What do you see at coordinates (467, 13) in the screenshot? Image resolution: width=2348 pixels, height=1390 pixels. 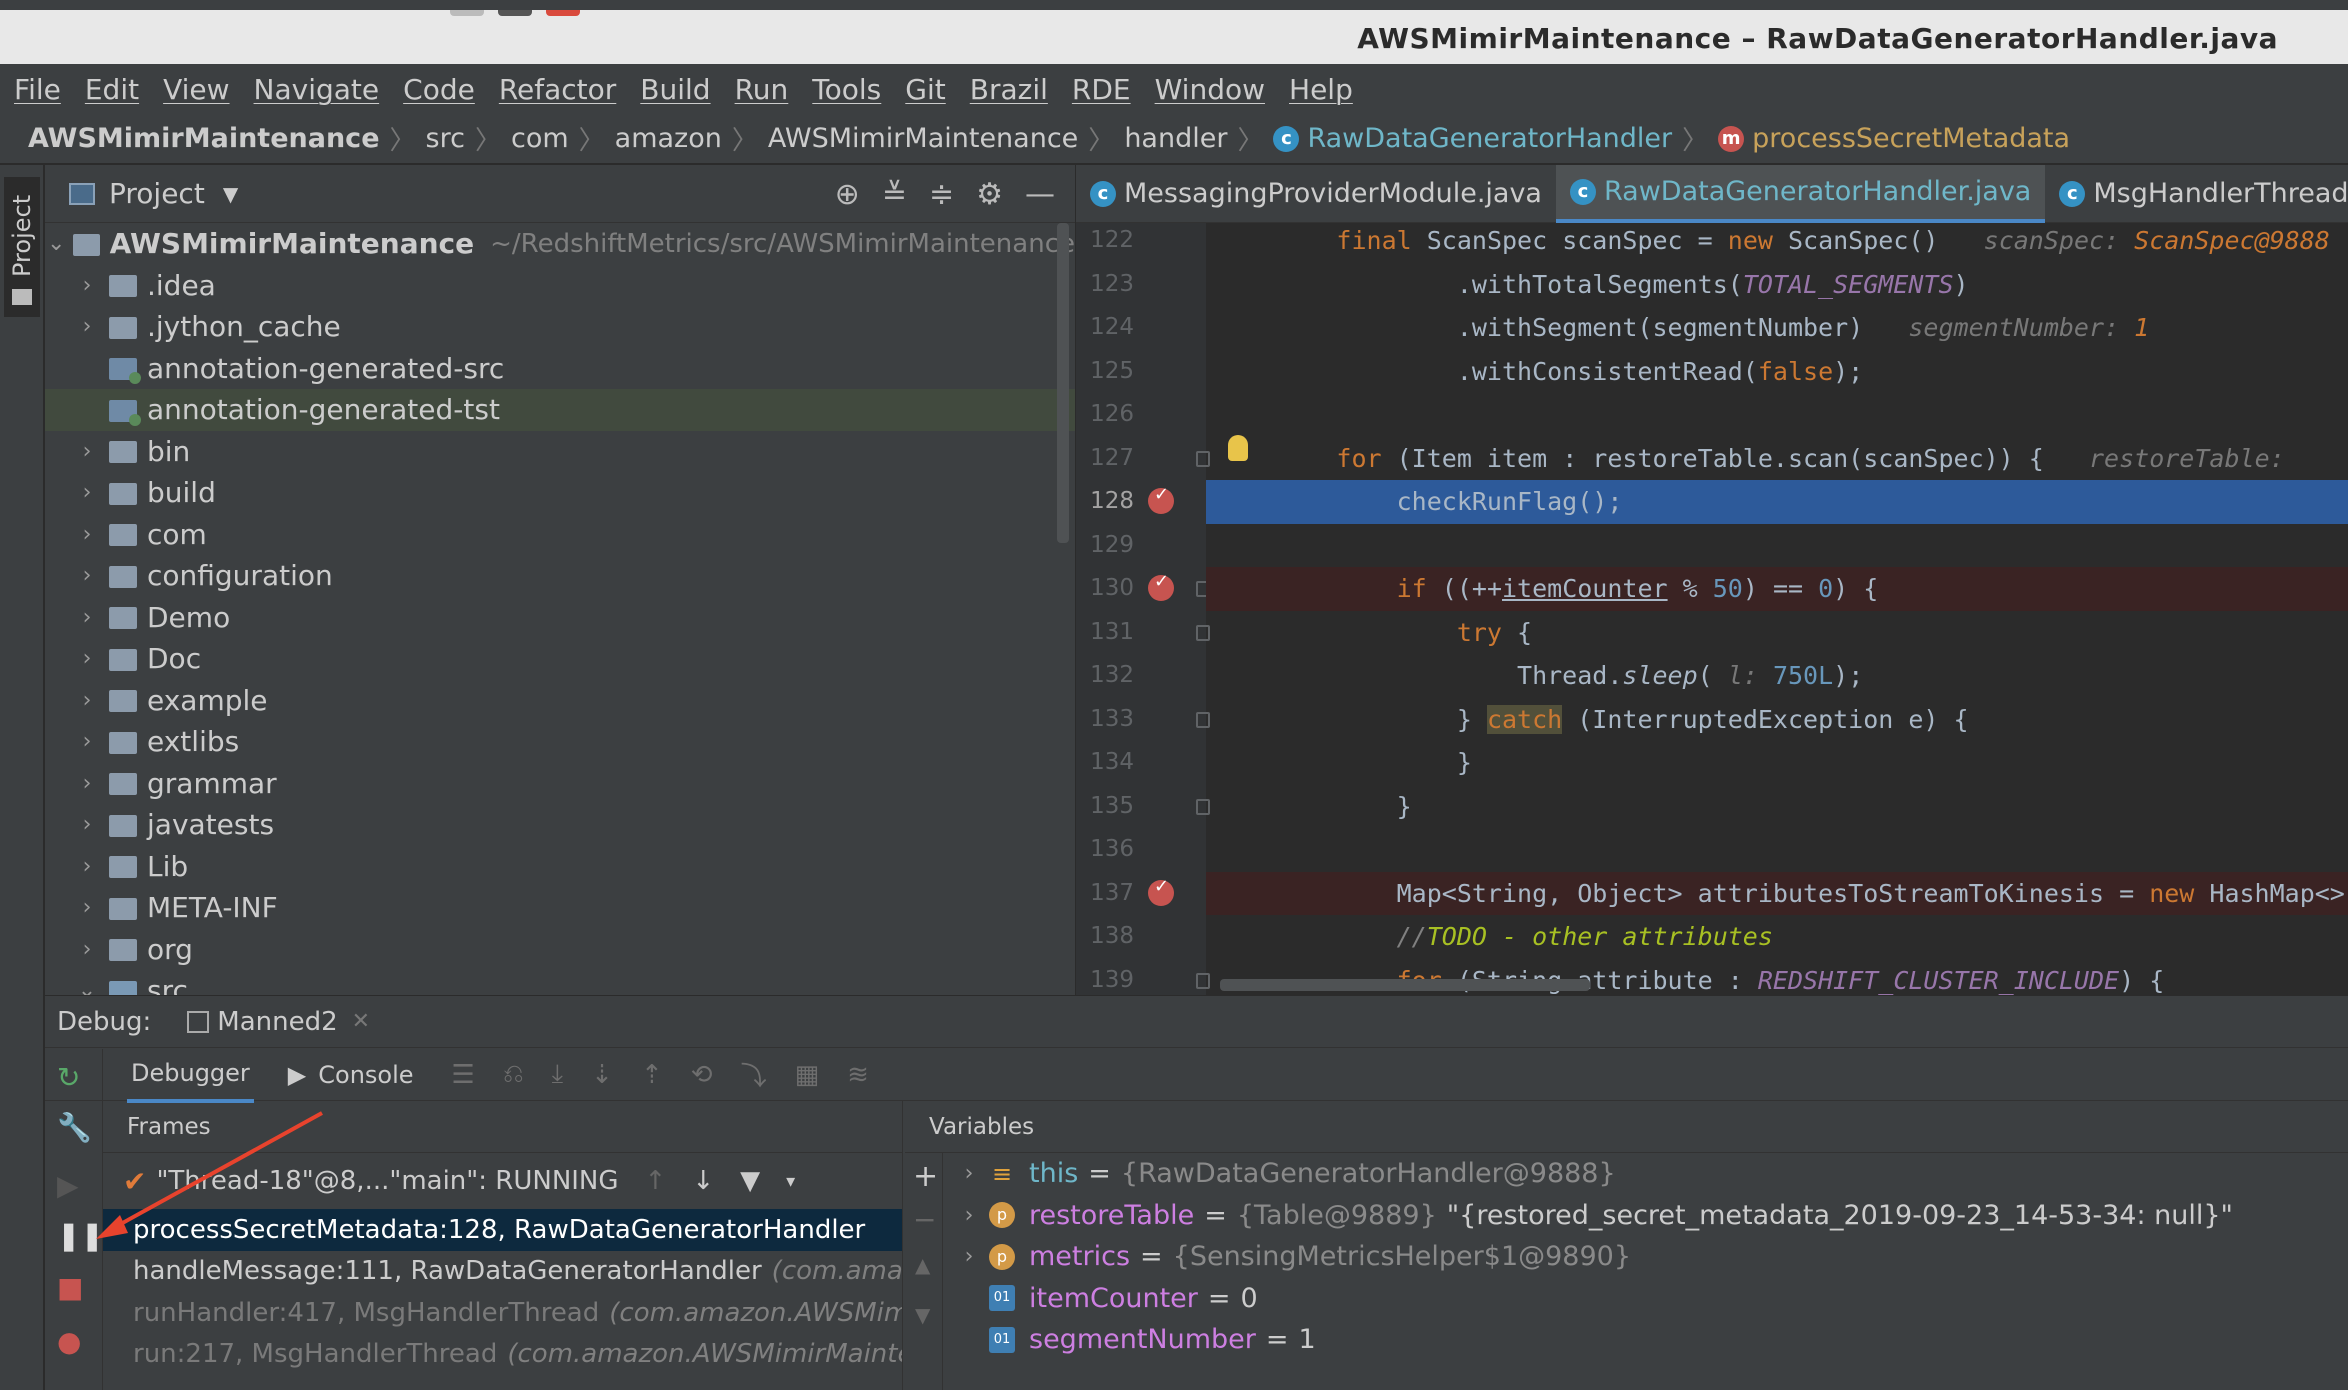 I see `window-minimize-icon` at bounding box center [467, 13].